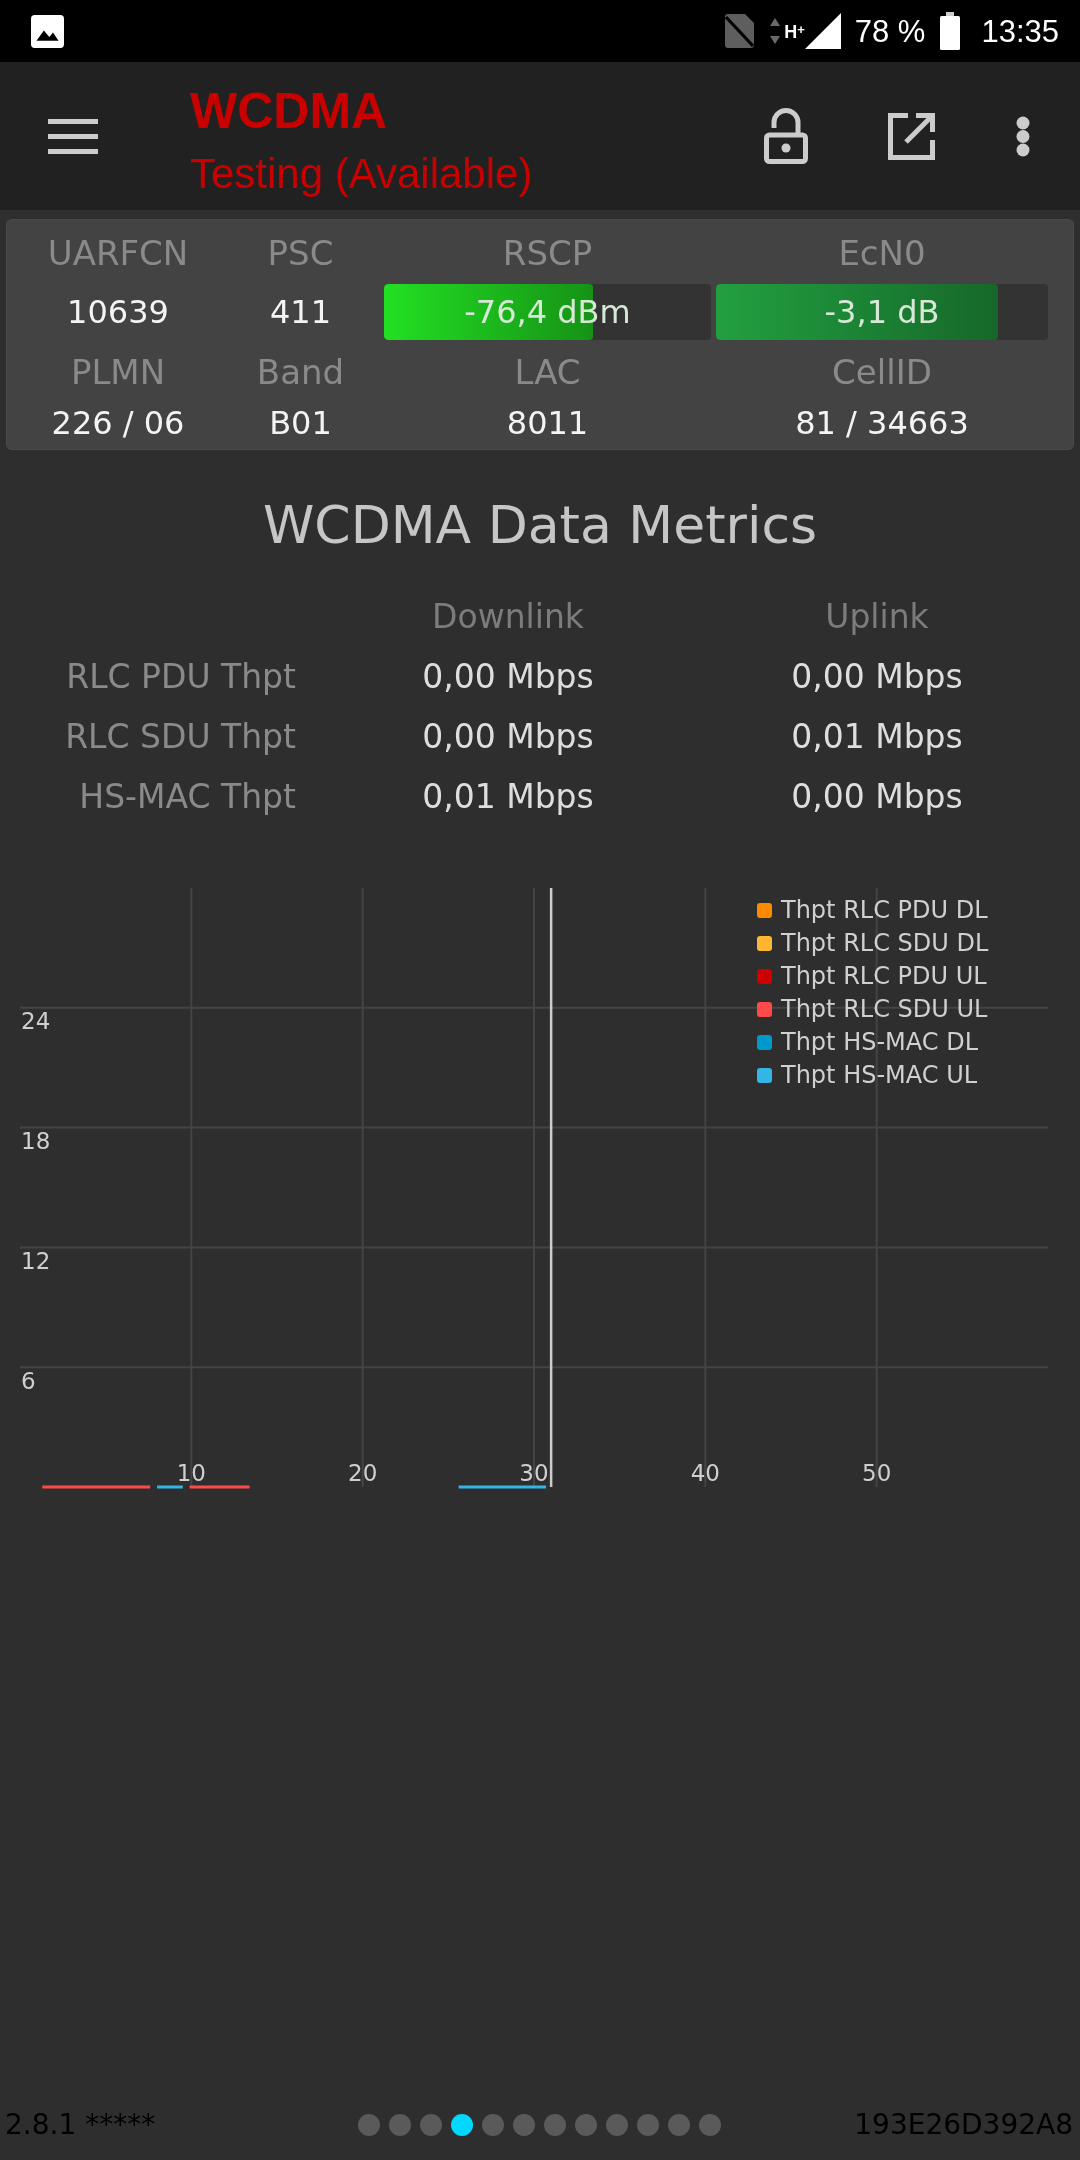 This screenshot has height=2160, width=1080. Describe the element at coordinates (300, 253) in the screenshot. I see `field-label: PSC` at that location.